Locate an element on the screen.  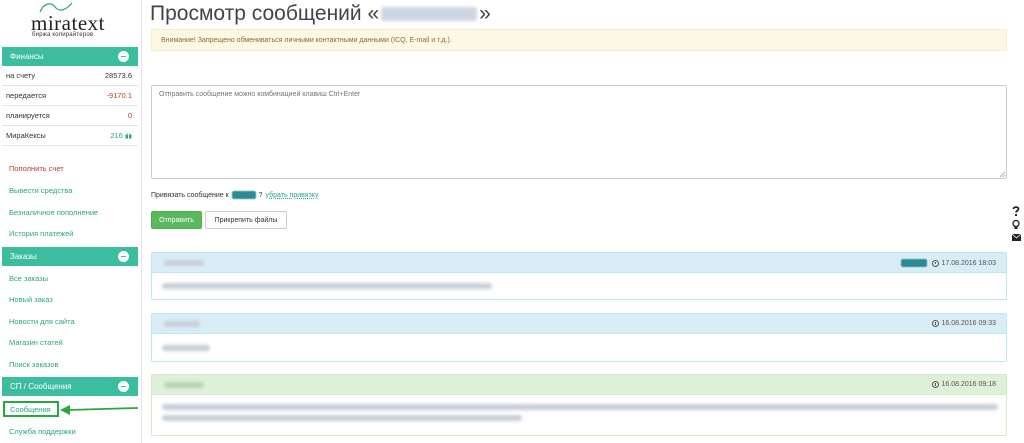
finance-row-label: планируется is located at coordinates (28, 115).